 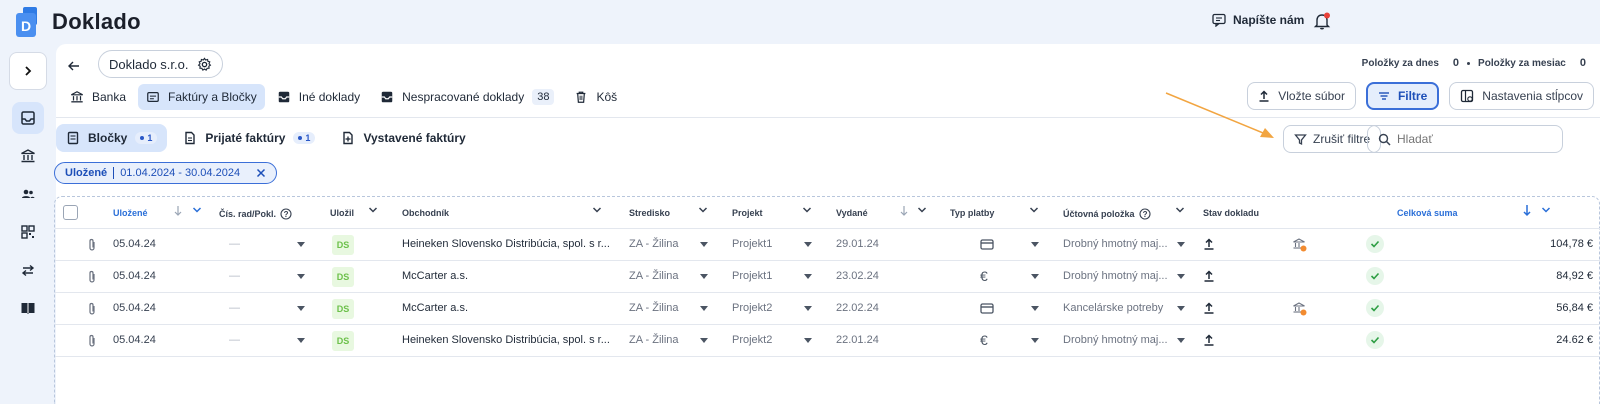 What do you see at coordinates (261, 173) in the screenshot?
I see `close-icon` at bounding box center [261, 173].